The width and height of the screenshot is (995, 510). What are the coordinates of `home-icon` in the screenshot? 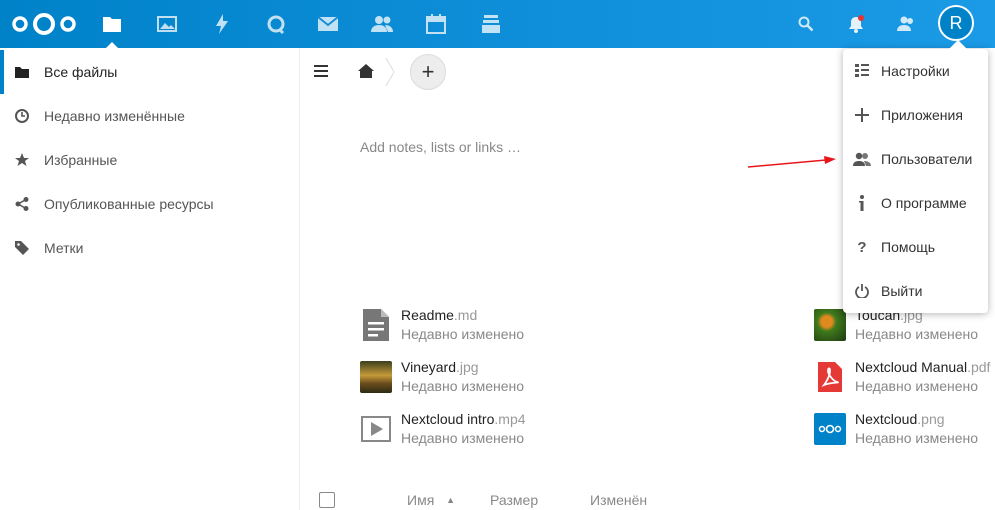 It's located at (366, 73).